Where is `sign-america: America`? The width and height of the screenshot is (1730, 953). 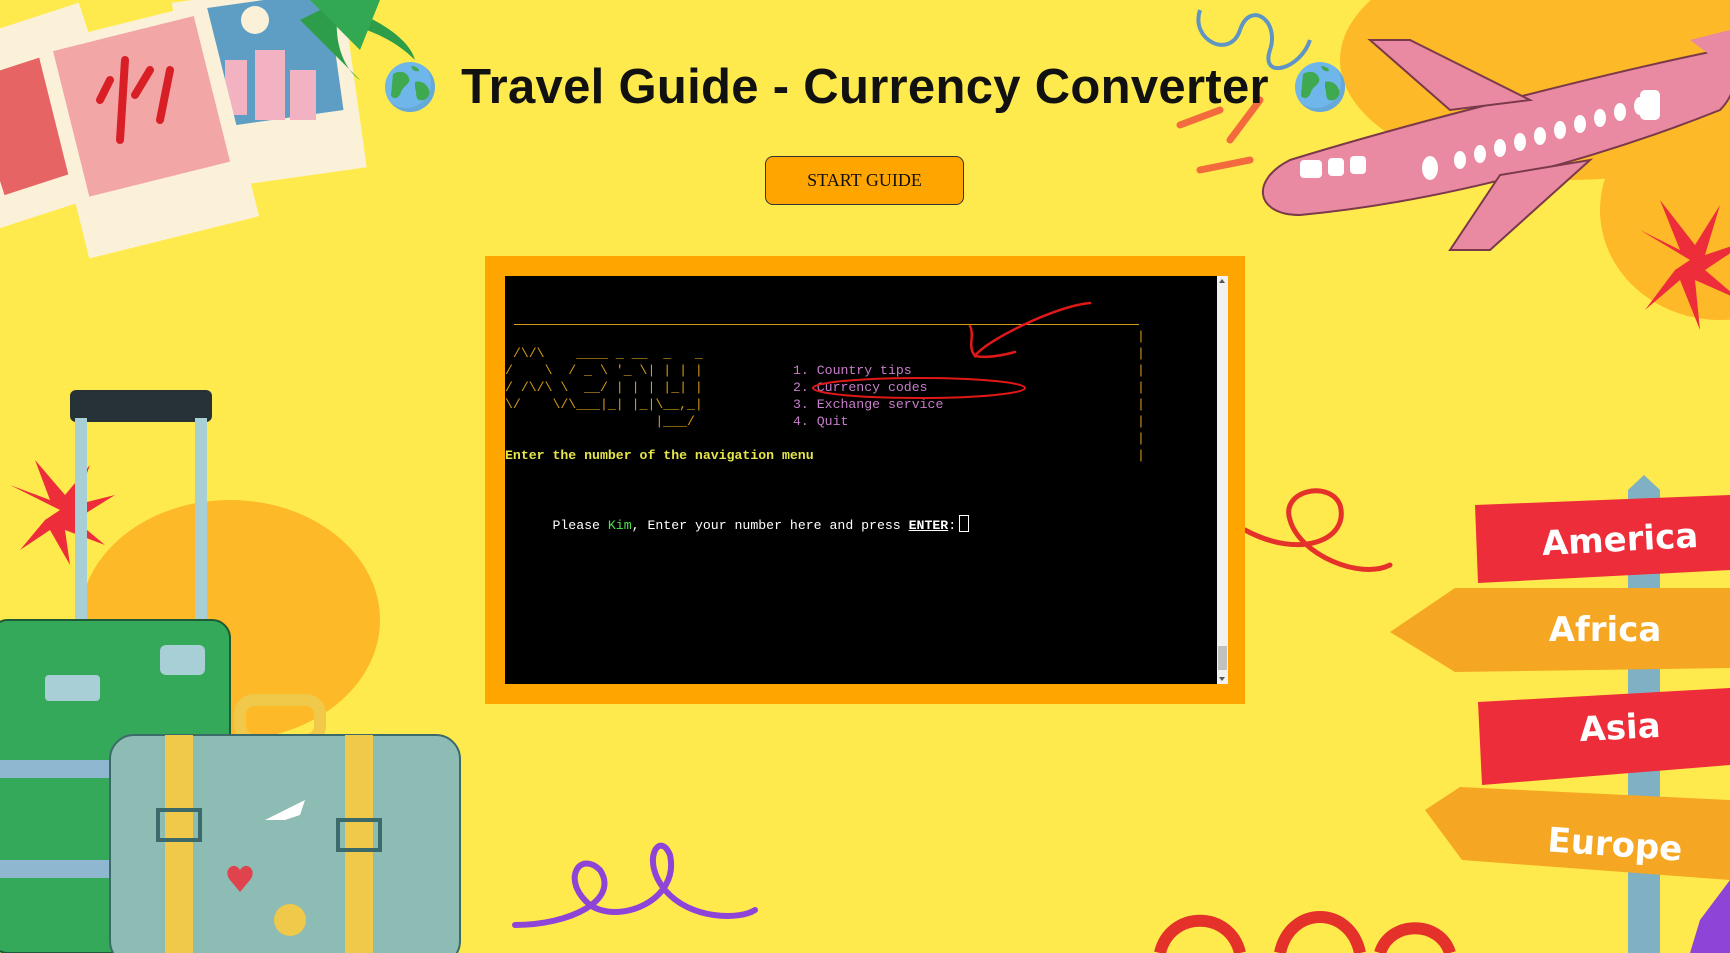
sign-america: America is located at coordinates (1620, 540).